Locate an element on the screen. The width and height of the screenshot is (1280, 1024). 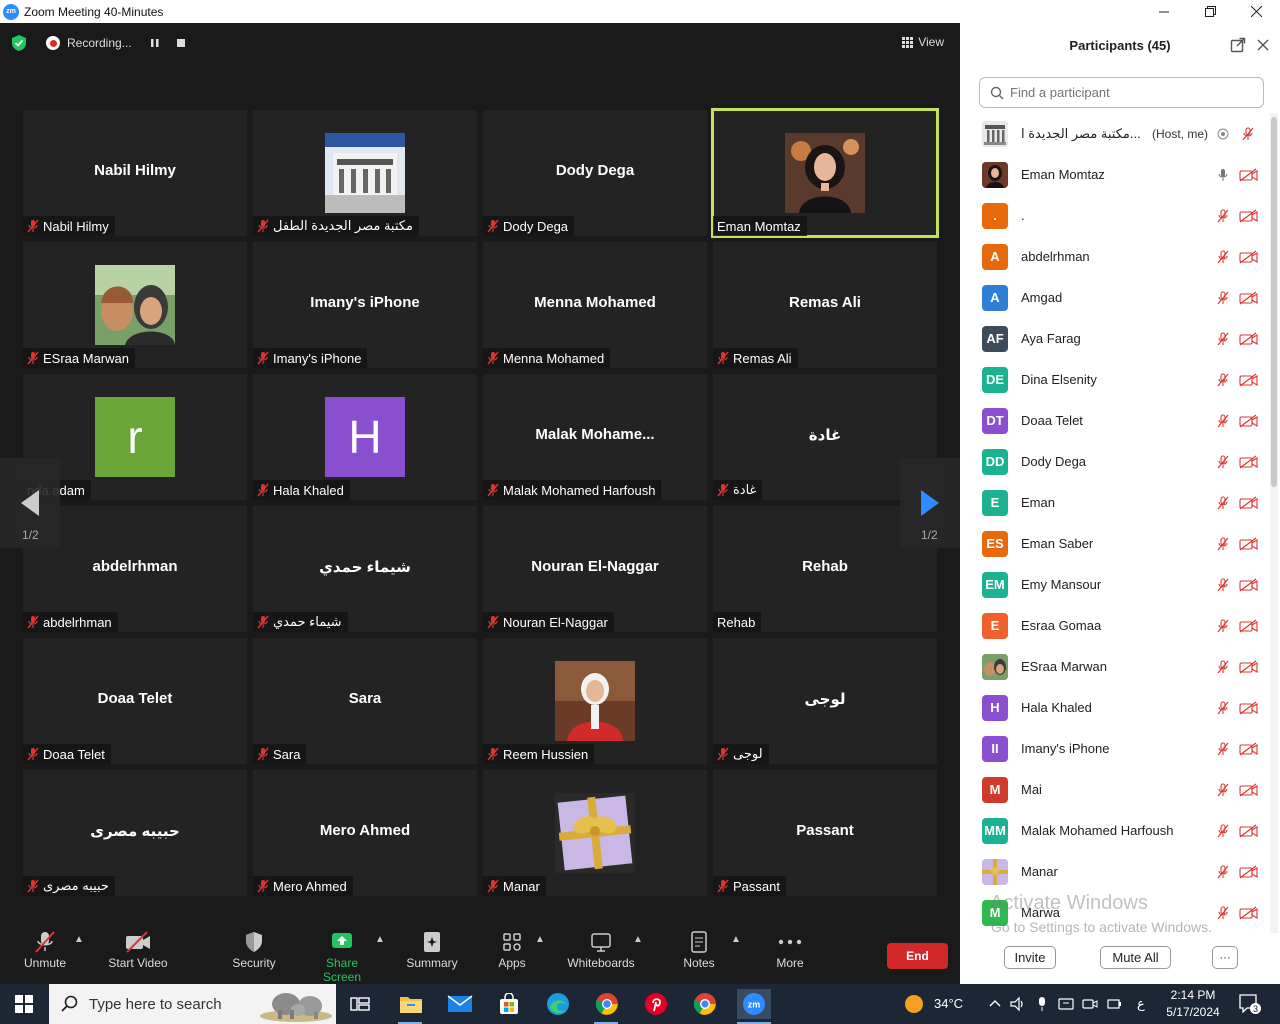
close-window-button is located at coordinates (1256, 11).